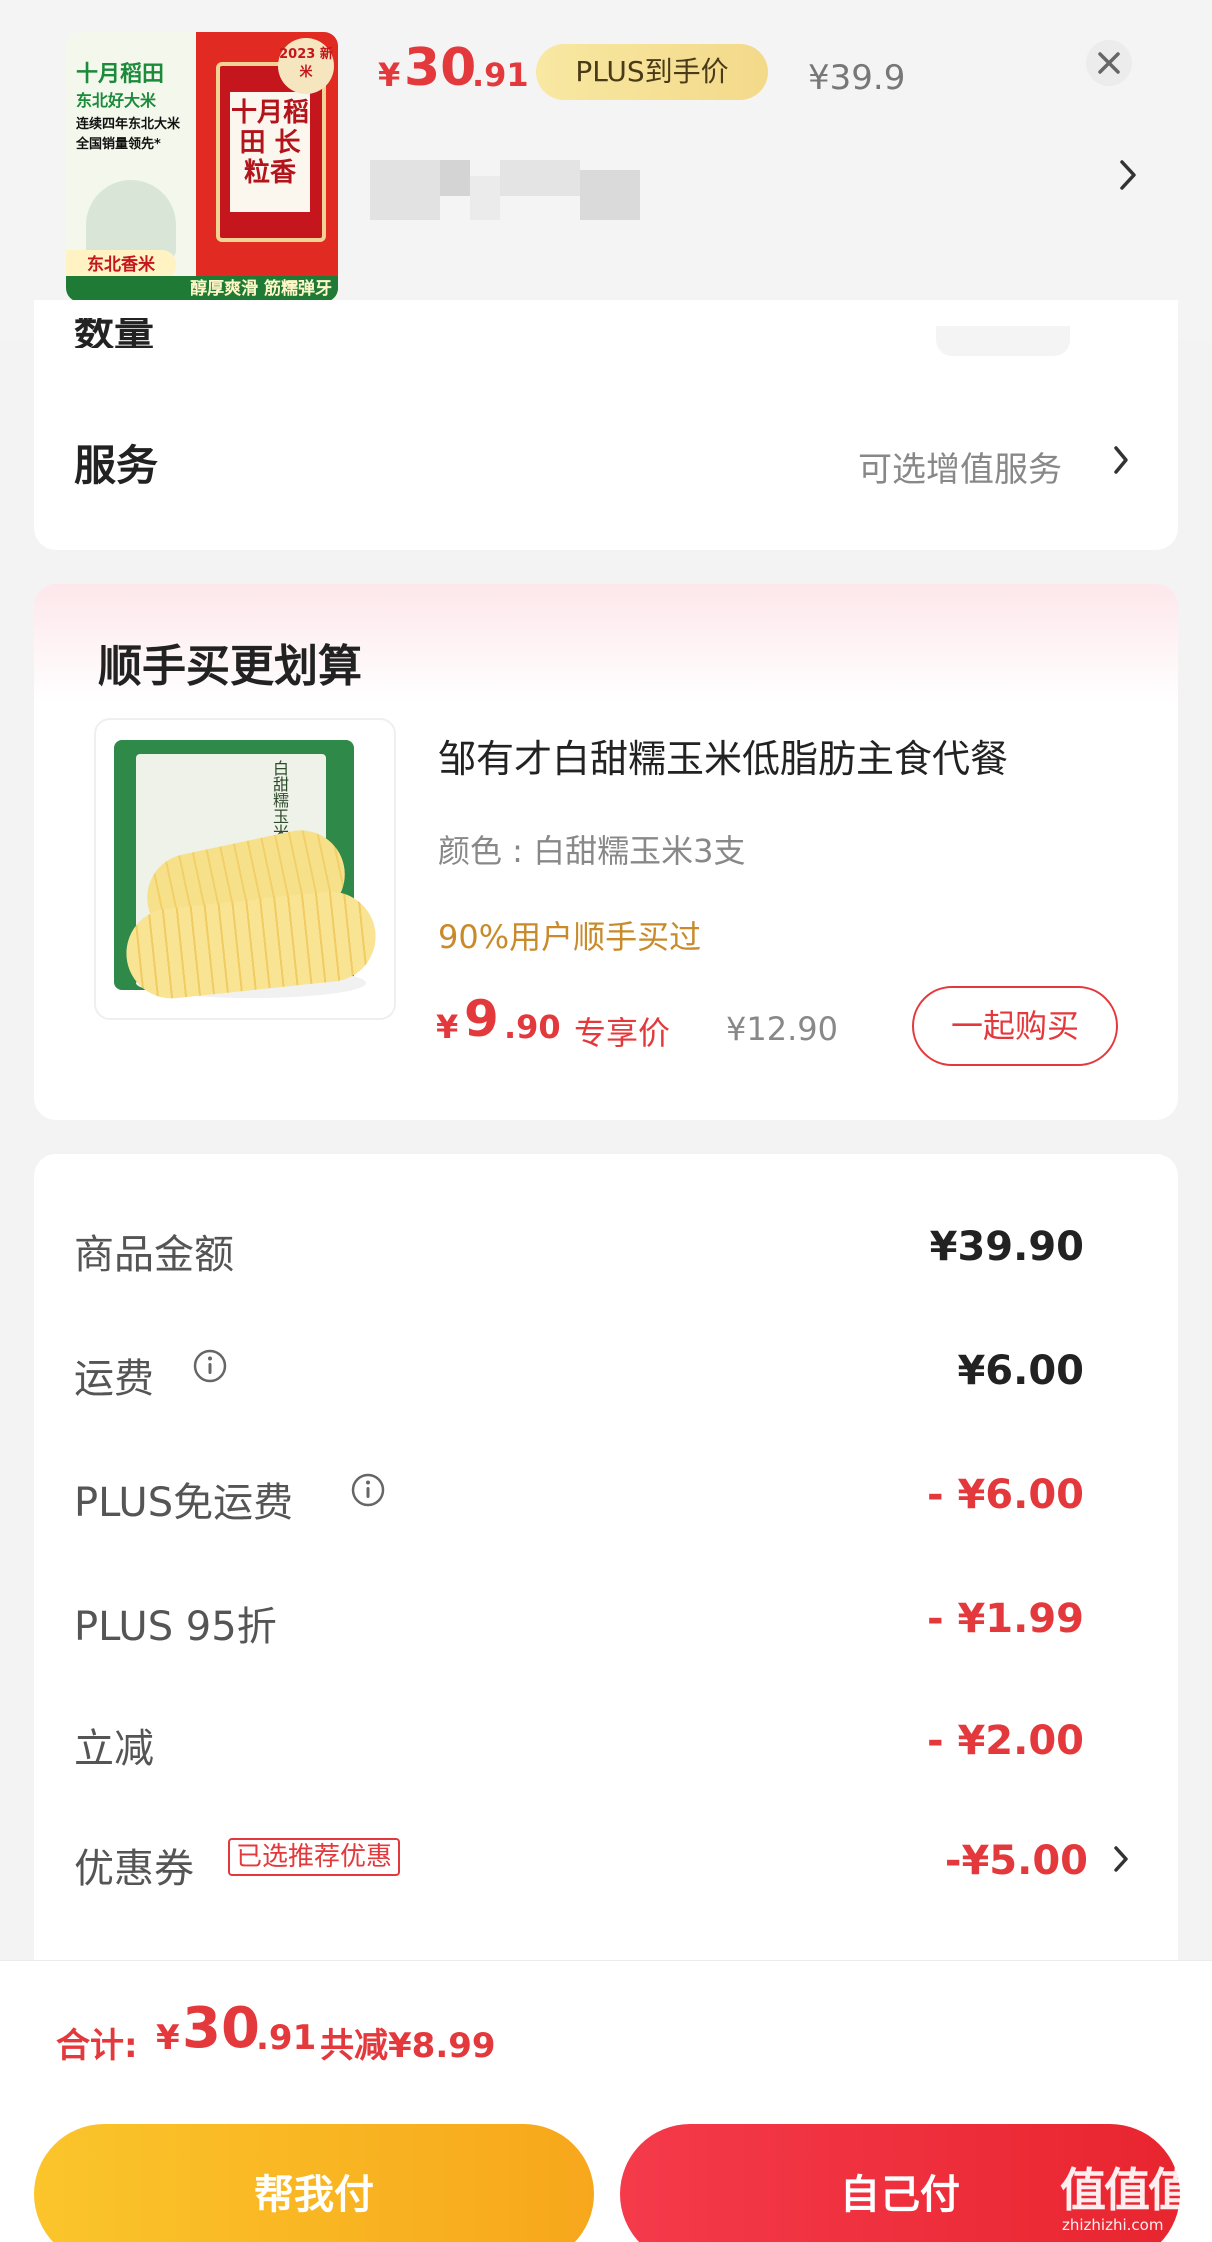  What do you see at coordinates (97, 2046) in the screenshot?
I see `total-label: 合计:` at bounding box center [97, 2046].